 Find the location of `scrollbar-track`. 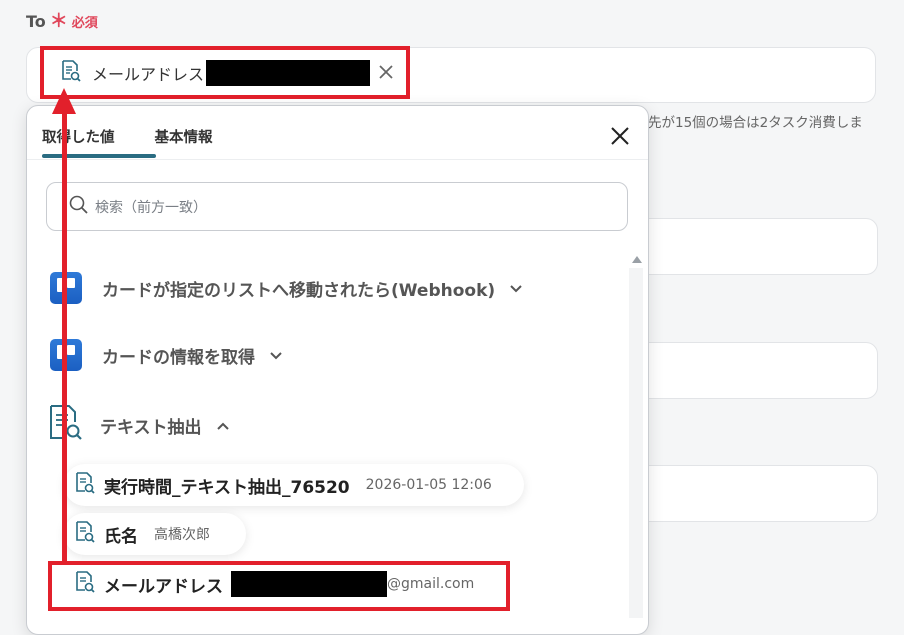

scrollbar-track is located at coordinates (636, 443).